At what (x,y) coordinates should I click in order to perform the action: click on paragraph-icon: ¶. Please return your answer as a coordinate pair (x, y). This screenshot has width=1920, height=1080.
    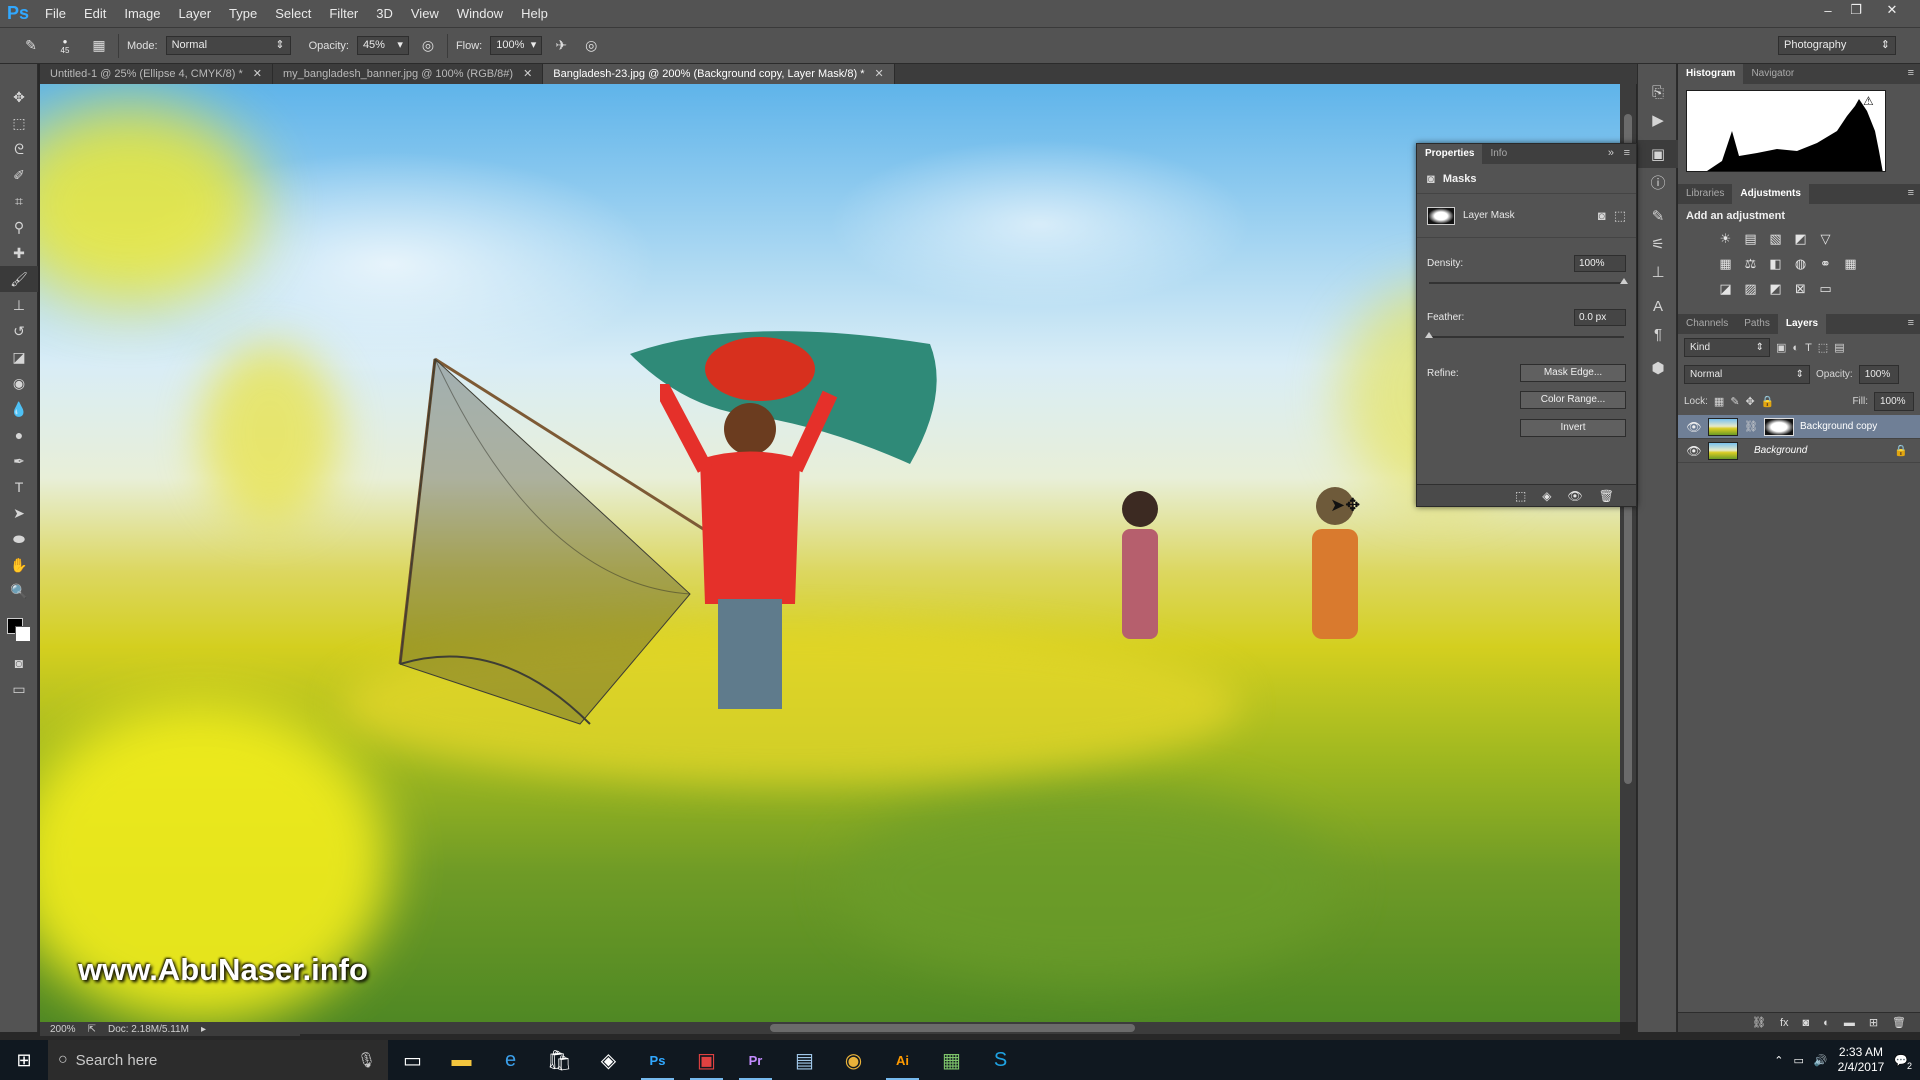
    Looking at the image, I should click on (1658, 334).